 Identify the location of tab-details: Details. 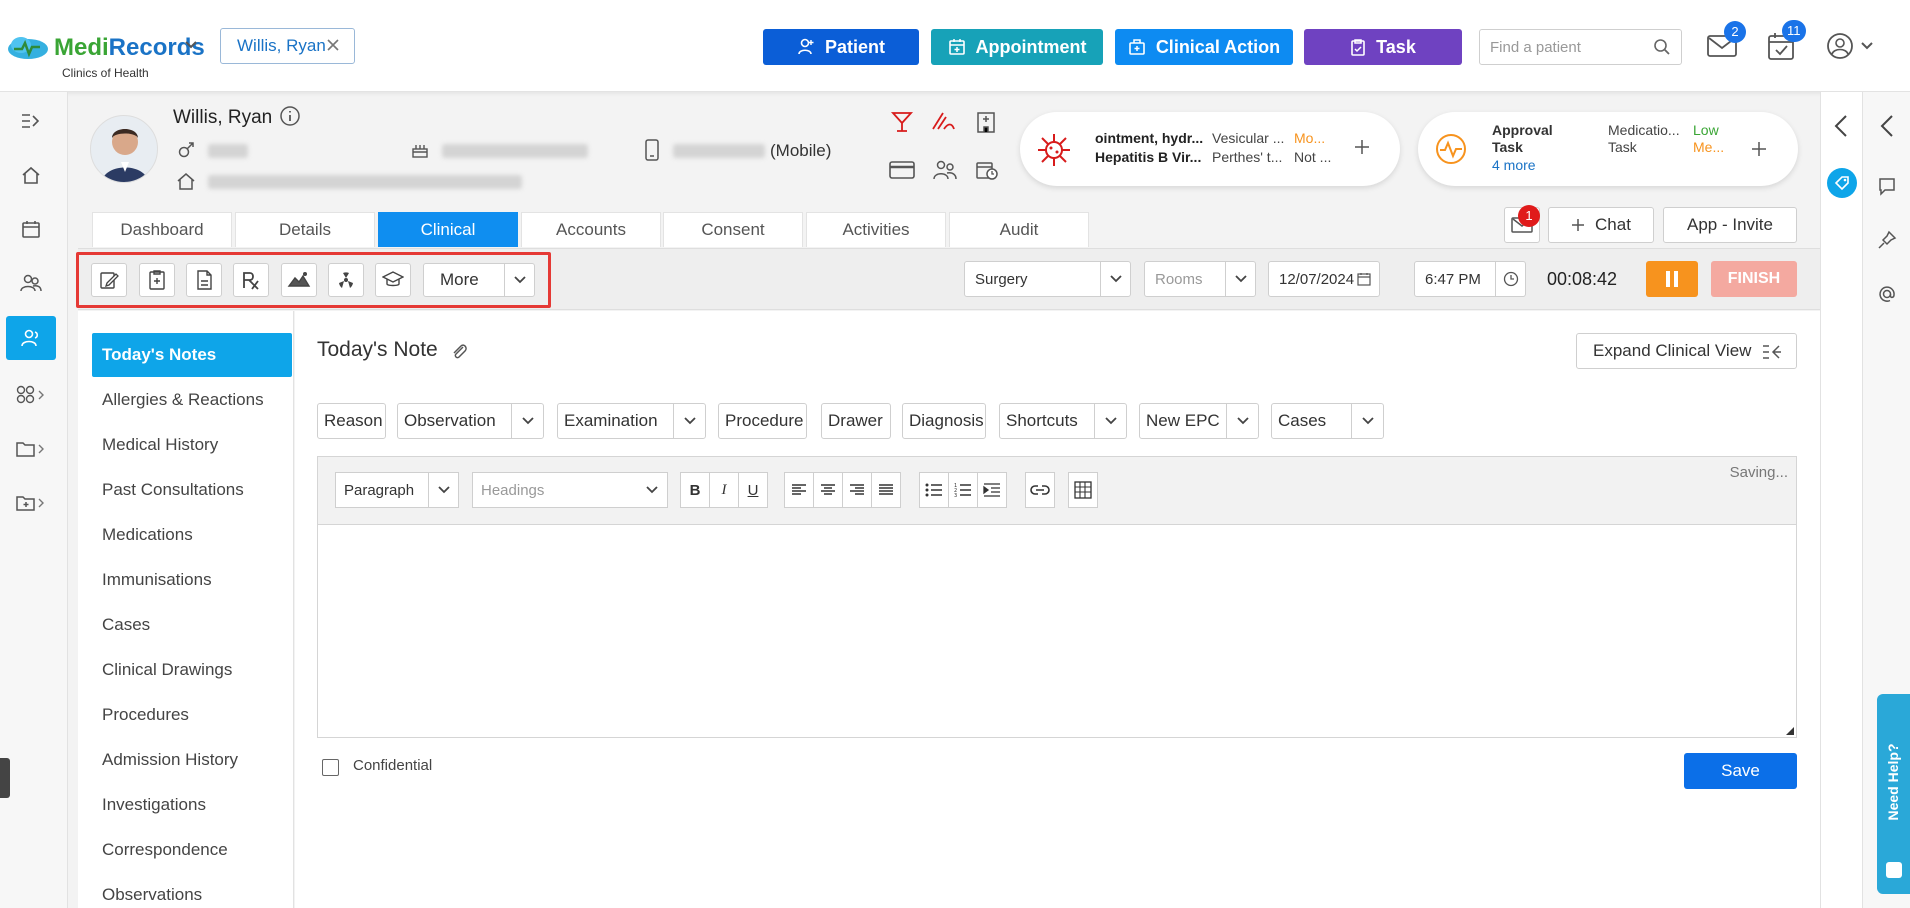
(305, 229).